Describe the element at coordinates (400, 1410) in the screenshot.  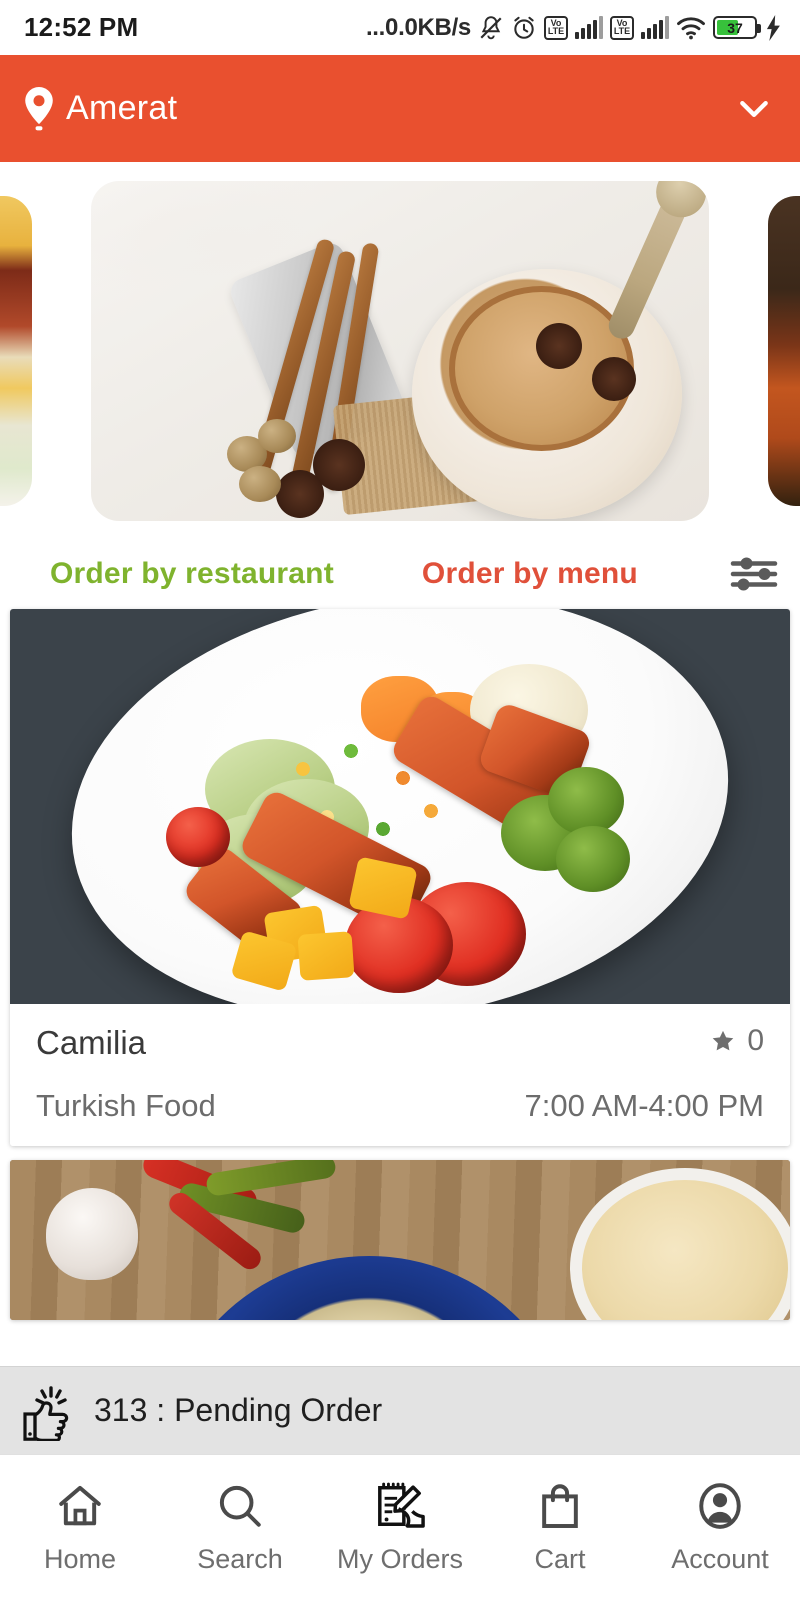
I see `pending-order-bar: 313 : Pending Order` at that location.